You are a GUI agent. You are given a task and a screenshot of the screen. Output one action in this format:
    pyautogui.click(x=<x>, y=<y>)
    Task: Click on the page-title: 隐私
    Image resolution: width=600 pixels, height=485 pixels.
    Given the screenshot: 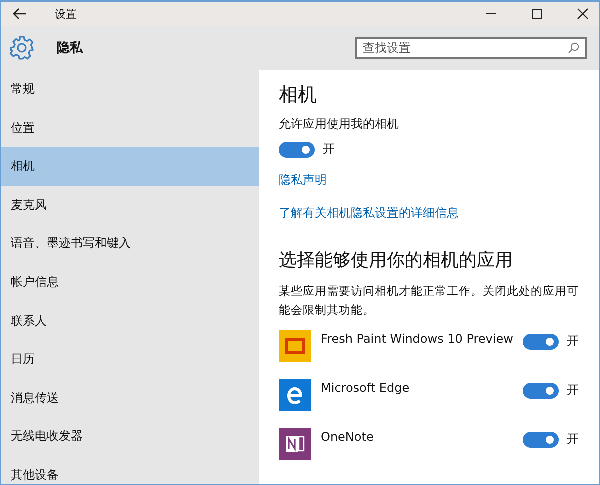 What is the action you would take?
    pyautogui.click(x=70, y=48)
    